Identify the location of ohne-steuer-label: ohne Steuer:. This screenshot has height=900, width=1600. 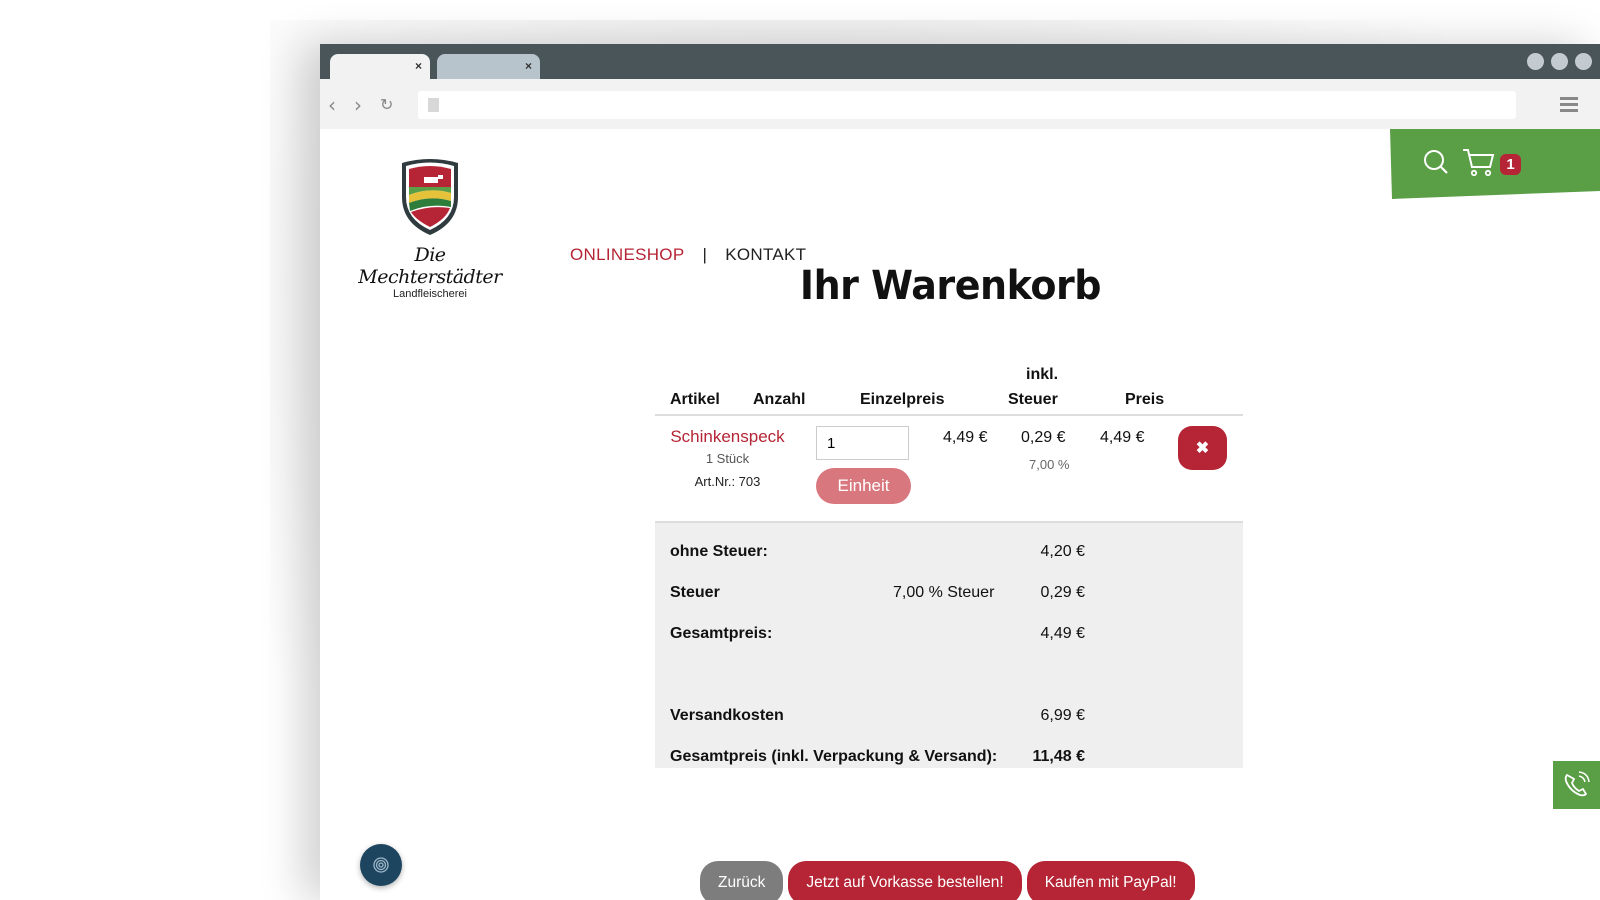
(719, 551).